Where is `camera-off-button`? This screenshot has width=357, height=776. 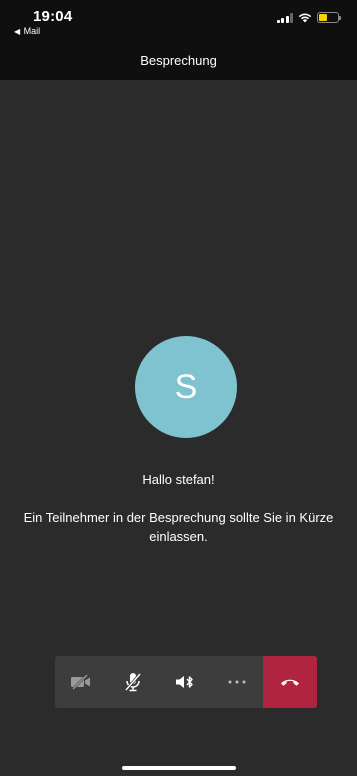 camera-off-button is located at coordinates (81, 682).